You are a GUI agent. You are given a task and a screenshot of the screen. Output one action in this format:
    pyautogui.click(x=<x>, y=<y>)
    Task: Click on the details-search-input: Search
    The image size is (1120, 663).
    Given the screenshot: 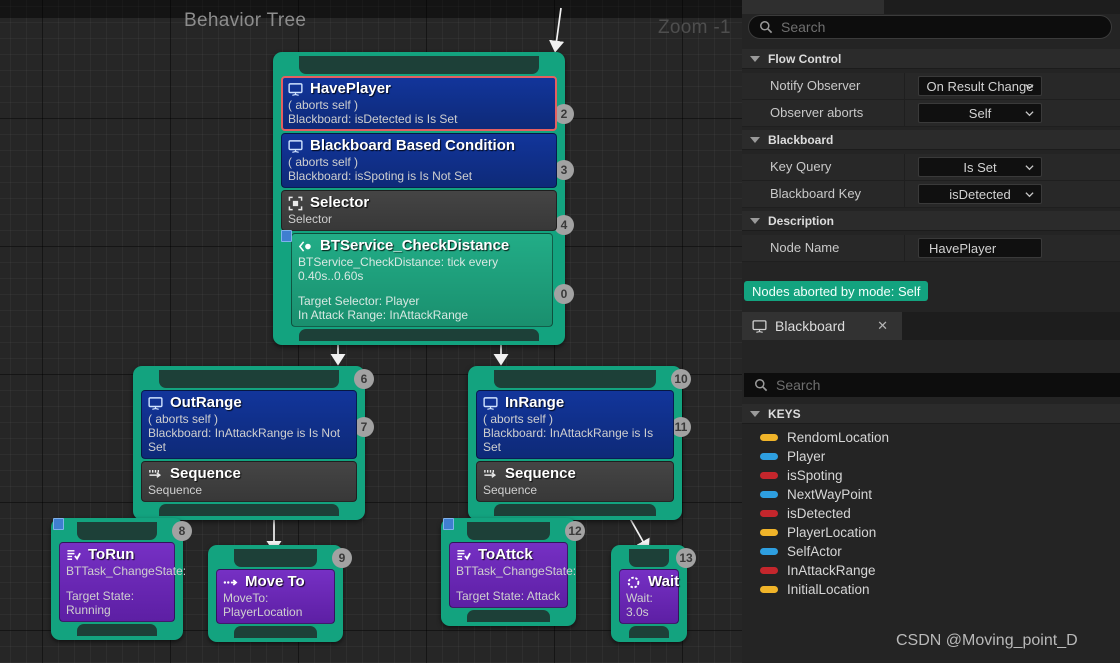 What is the action you would take?
    pyautogui.click(x=930, y=27)
    